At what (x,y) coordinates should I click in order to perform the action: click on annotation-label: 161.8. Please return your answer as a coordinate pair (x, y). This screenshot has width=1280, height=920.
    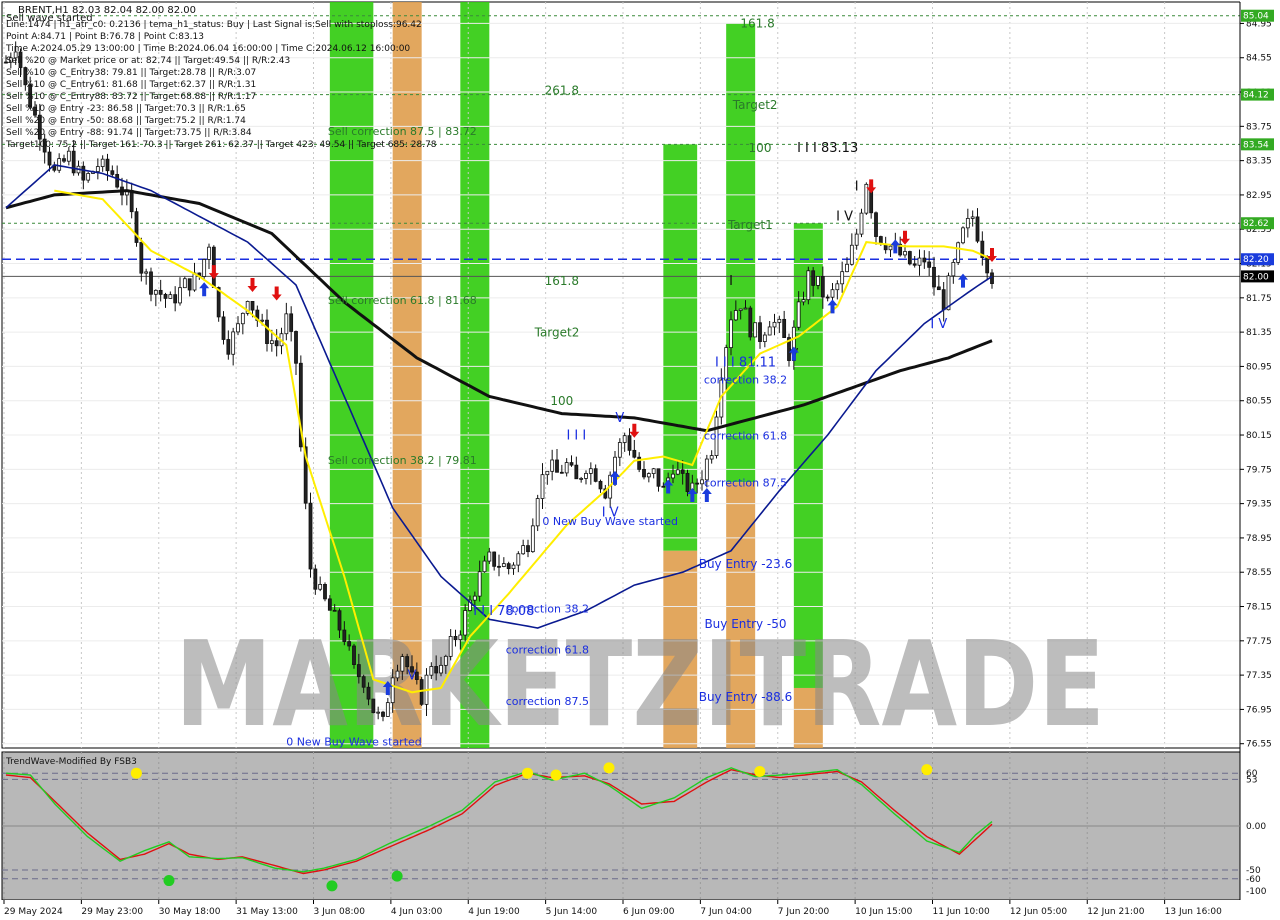
    Looking at the image, I should click on (562, 281).